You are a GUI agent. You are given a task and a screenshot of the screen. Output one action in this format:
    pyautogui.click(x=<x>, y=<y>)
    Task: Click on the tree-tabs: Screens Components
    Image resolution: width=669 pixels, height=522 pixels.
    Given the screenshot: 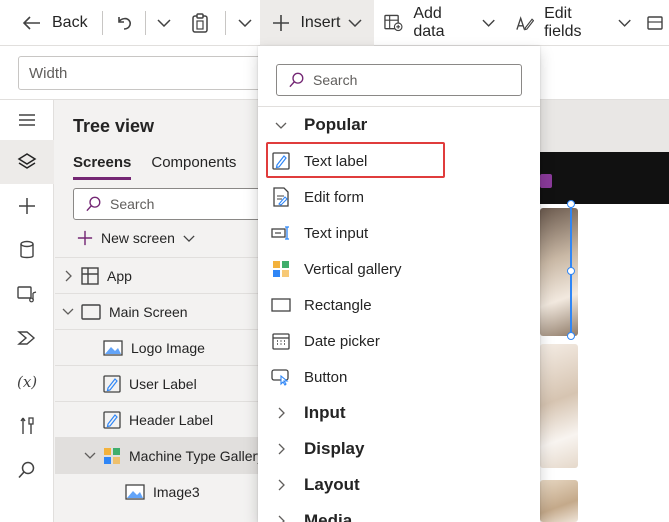 What is the action you would take?
    pyautogui.click(x=164, y=167)
    